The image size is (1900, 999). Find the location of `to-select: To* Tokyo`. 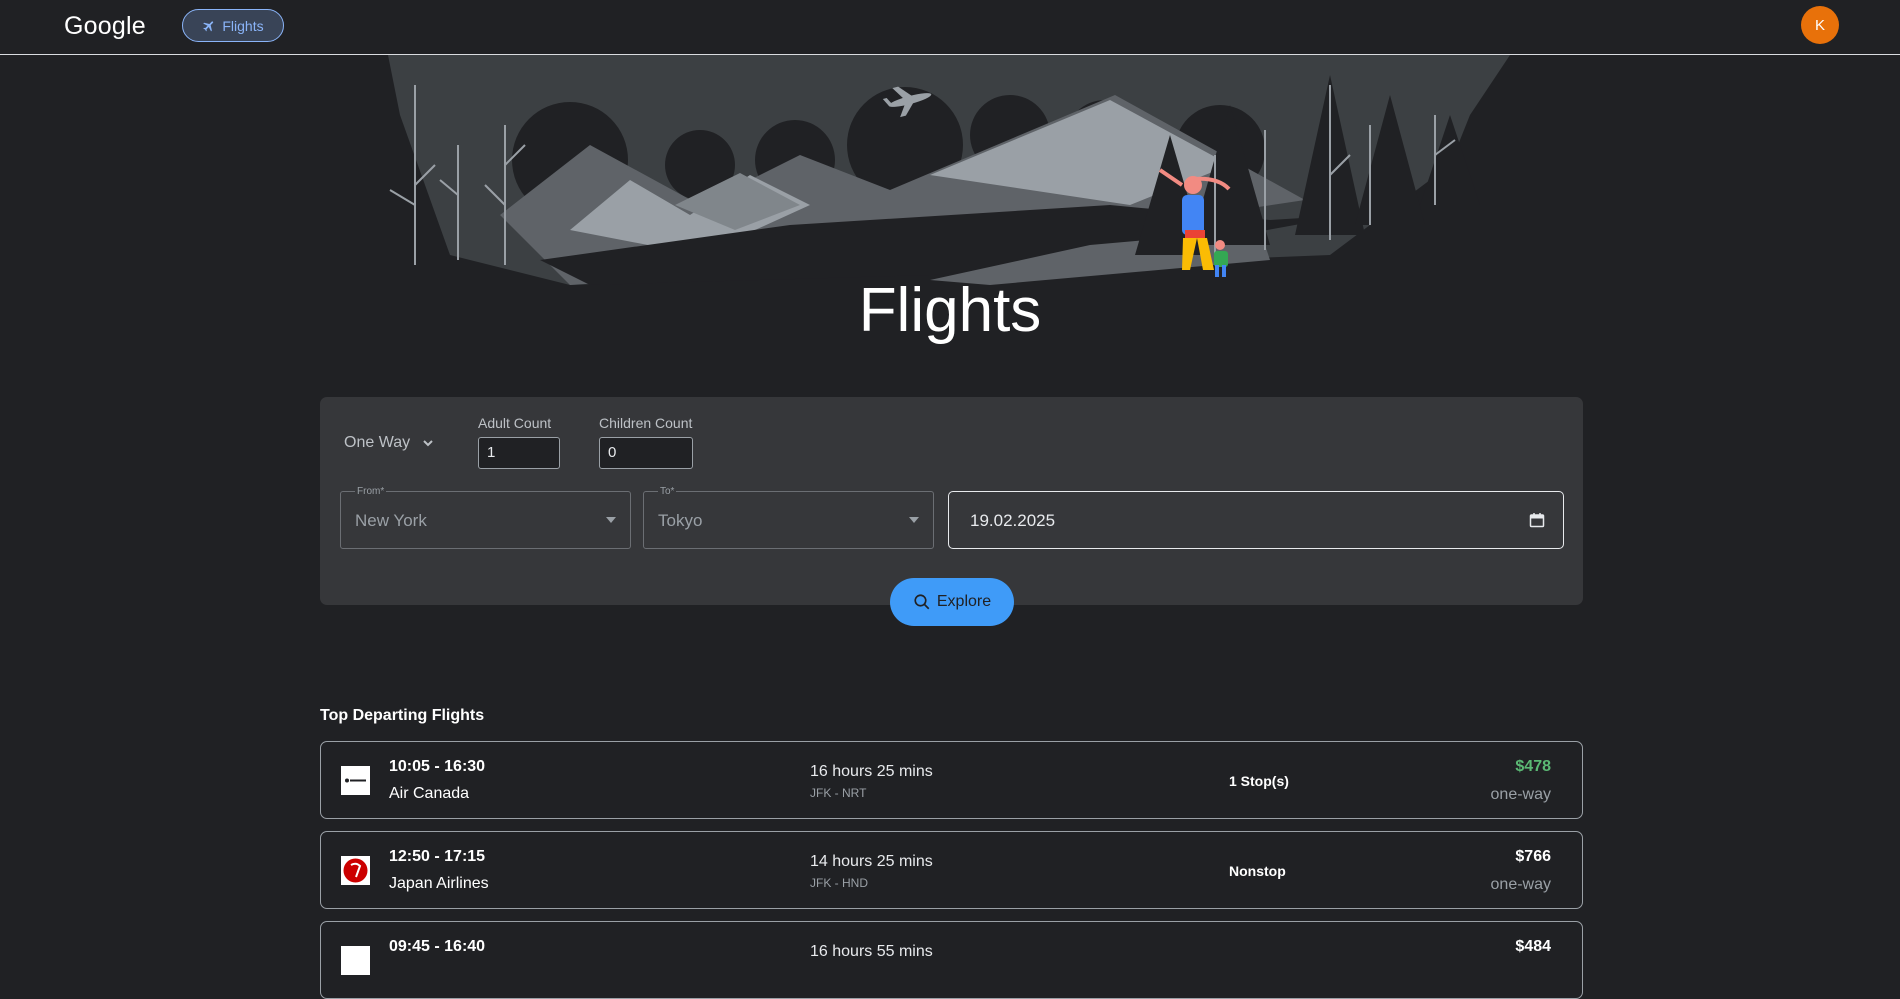

to-select: To* Tokyo is located at coordinates (788, 517).